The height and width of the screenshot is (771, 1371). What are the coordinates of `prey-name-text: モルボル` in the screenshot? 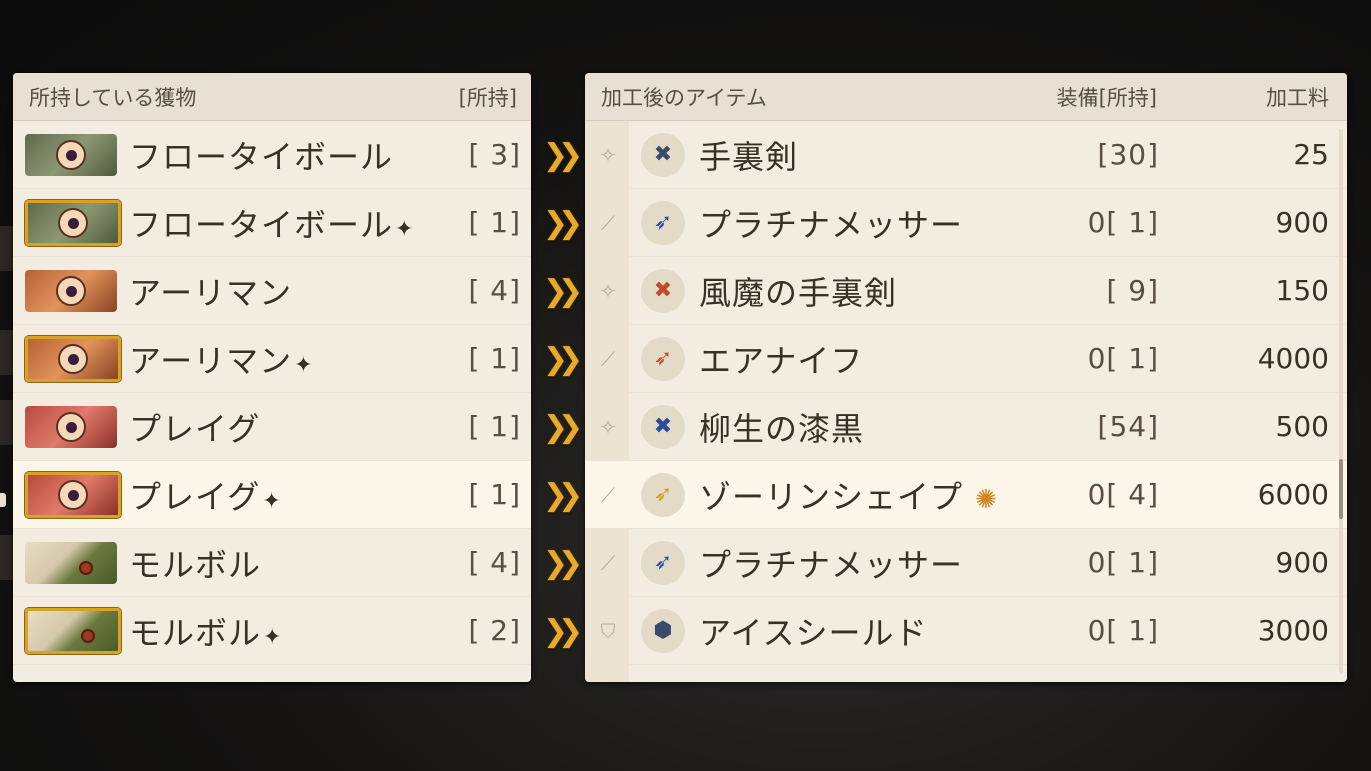 It's located at (195, 564).